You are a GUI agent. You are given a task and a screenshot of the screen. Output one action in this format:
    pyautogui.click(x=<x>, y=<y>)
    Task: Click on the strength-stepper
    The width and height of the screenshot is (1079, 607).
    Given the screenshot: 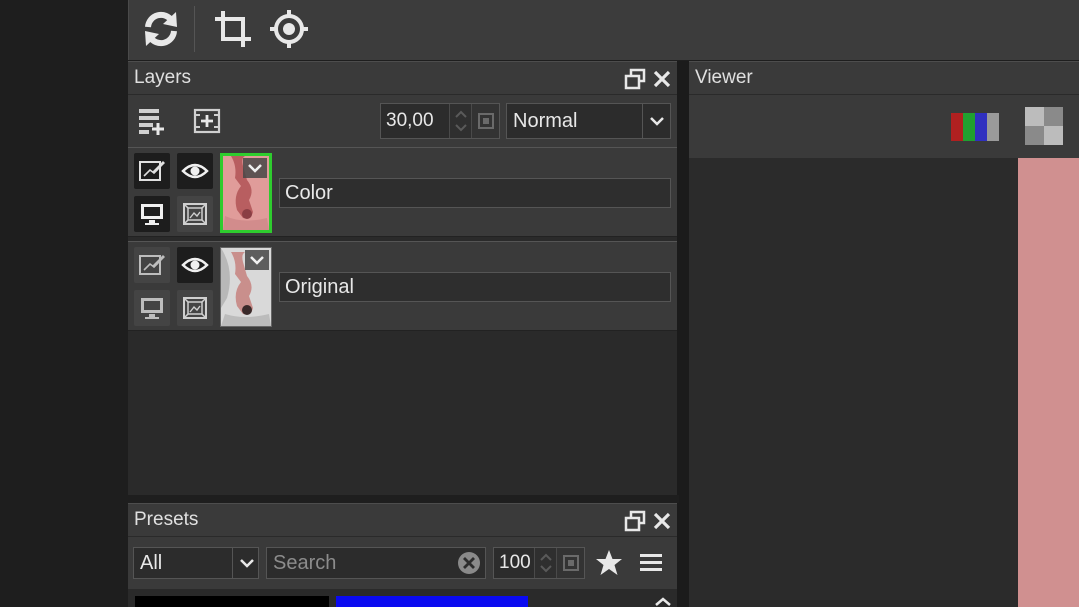 What is the action you would take?
    pyautogui.click(x=545, y=563)
    